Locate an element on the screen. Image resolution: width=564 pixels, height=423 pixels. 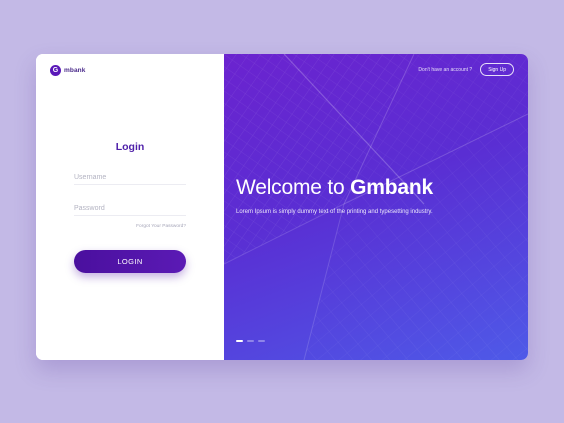
slide-indicator is located at coordinates (250, 341).